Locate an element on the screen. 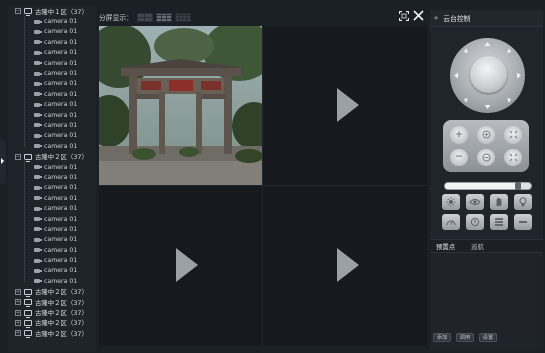  auxiliary-light-button is located at coordinates (523, 202).